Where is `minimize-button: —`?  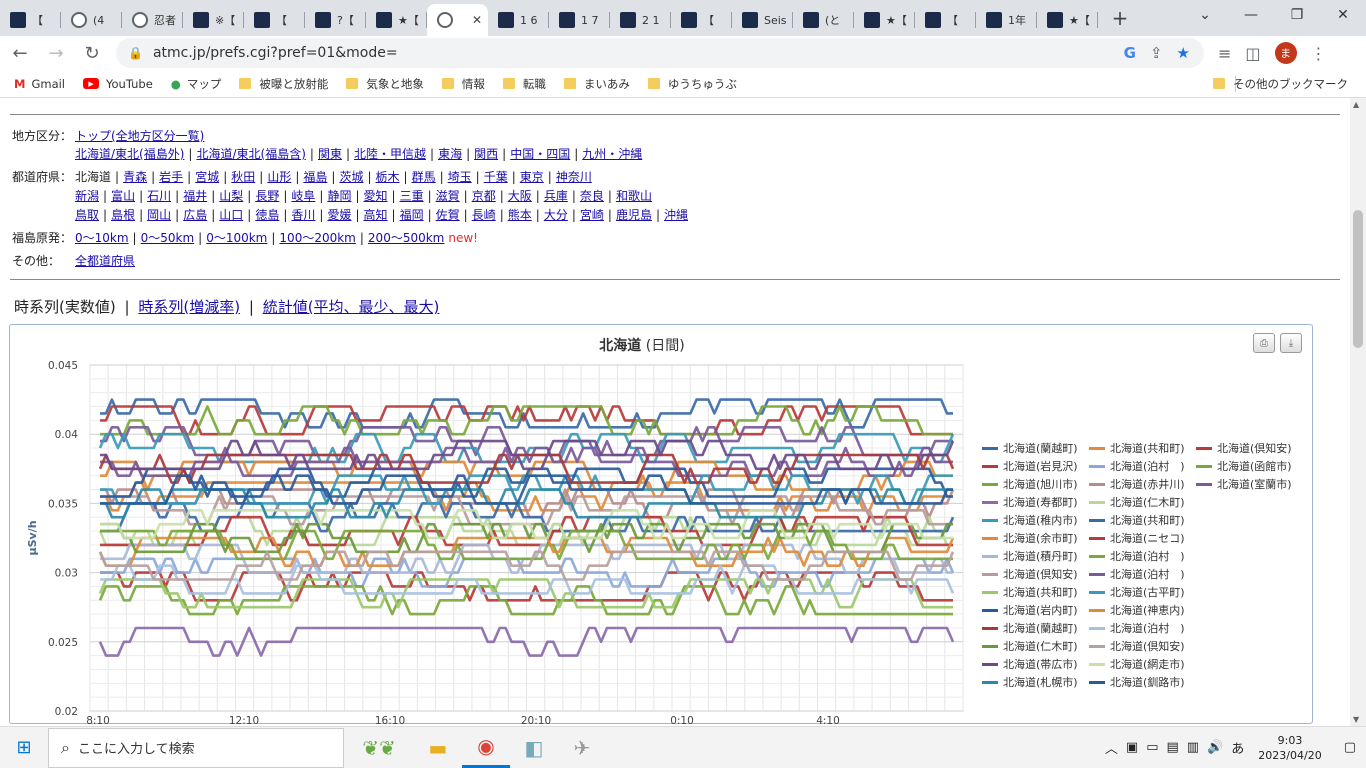
minimize-button: — is located at coordinates (1251, 15).